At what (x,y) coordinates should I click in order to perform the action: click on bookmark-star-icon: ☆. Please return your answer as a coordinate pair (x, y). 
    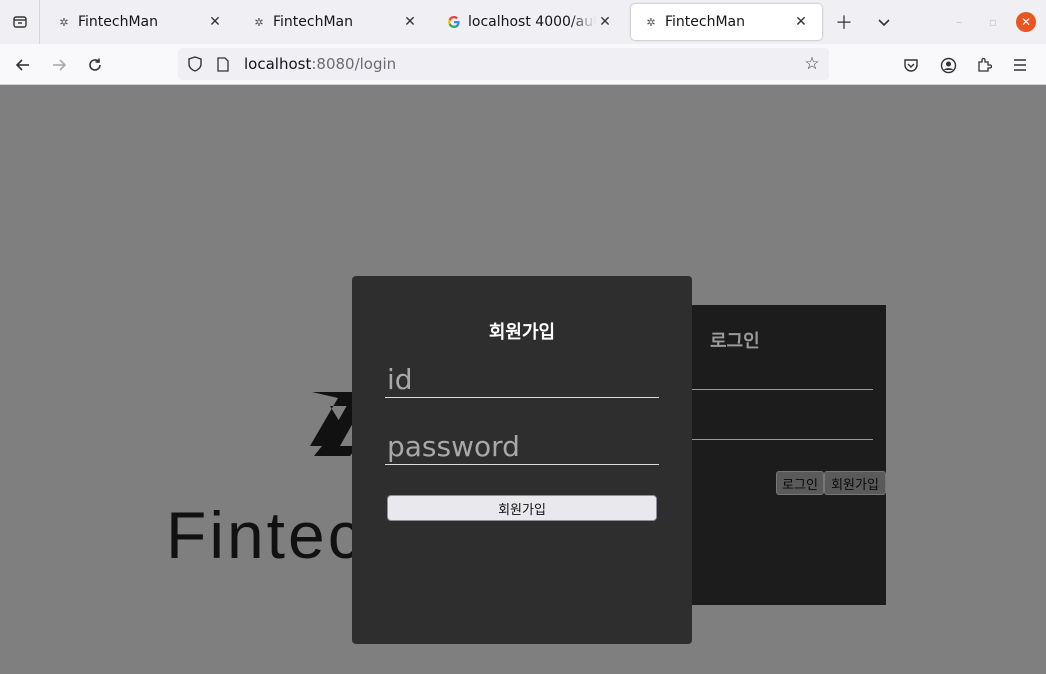
    Looking at the image, I should click on (812, 64).